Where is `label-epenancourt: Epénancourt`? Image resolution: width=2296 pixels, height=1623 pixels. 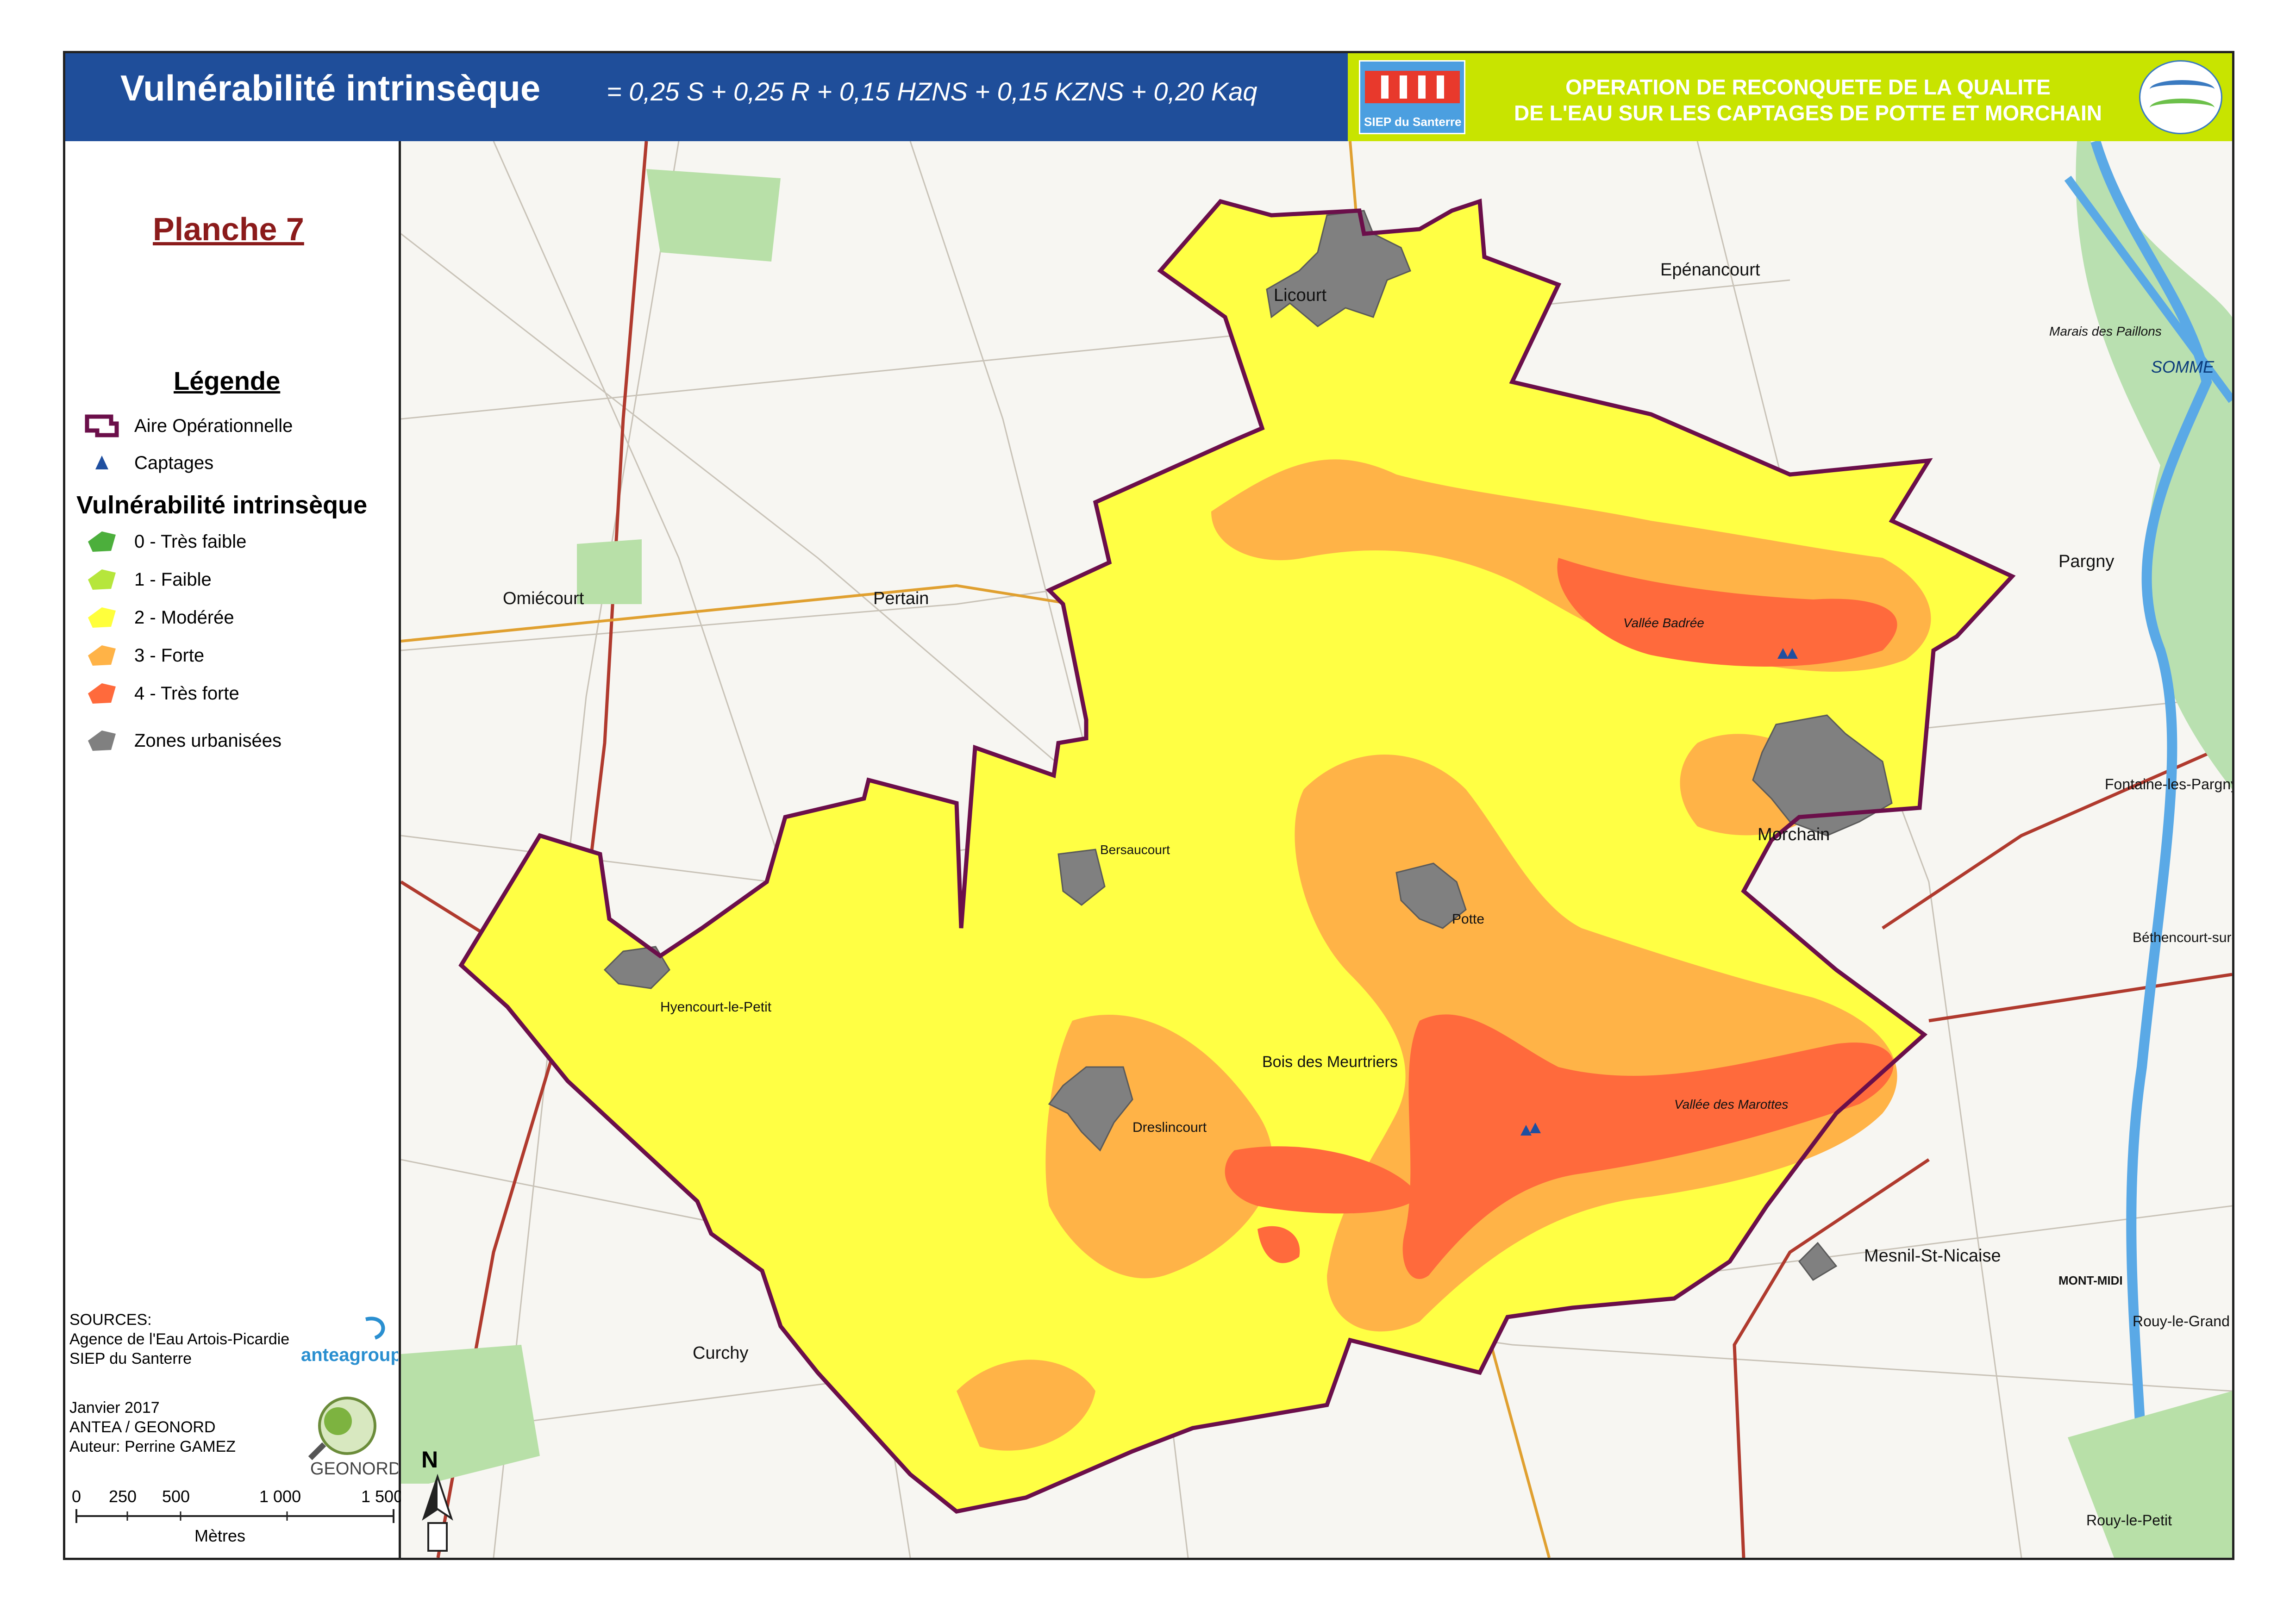
label-epenancourt: Epénancourt is located at coordinates (1710, 270).